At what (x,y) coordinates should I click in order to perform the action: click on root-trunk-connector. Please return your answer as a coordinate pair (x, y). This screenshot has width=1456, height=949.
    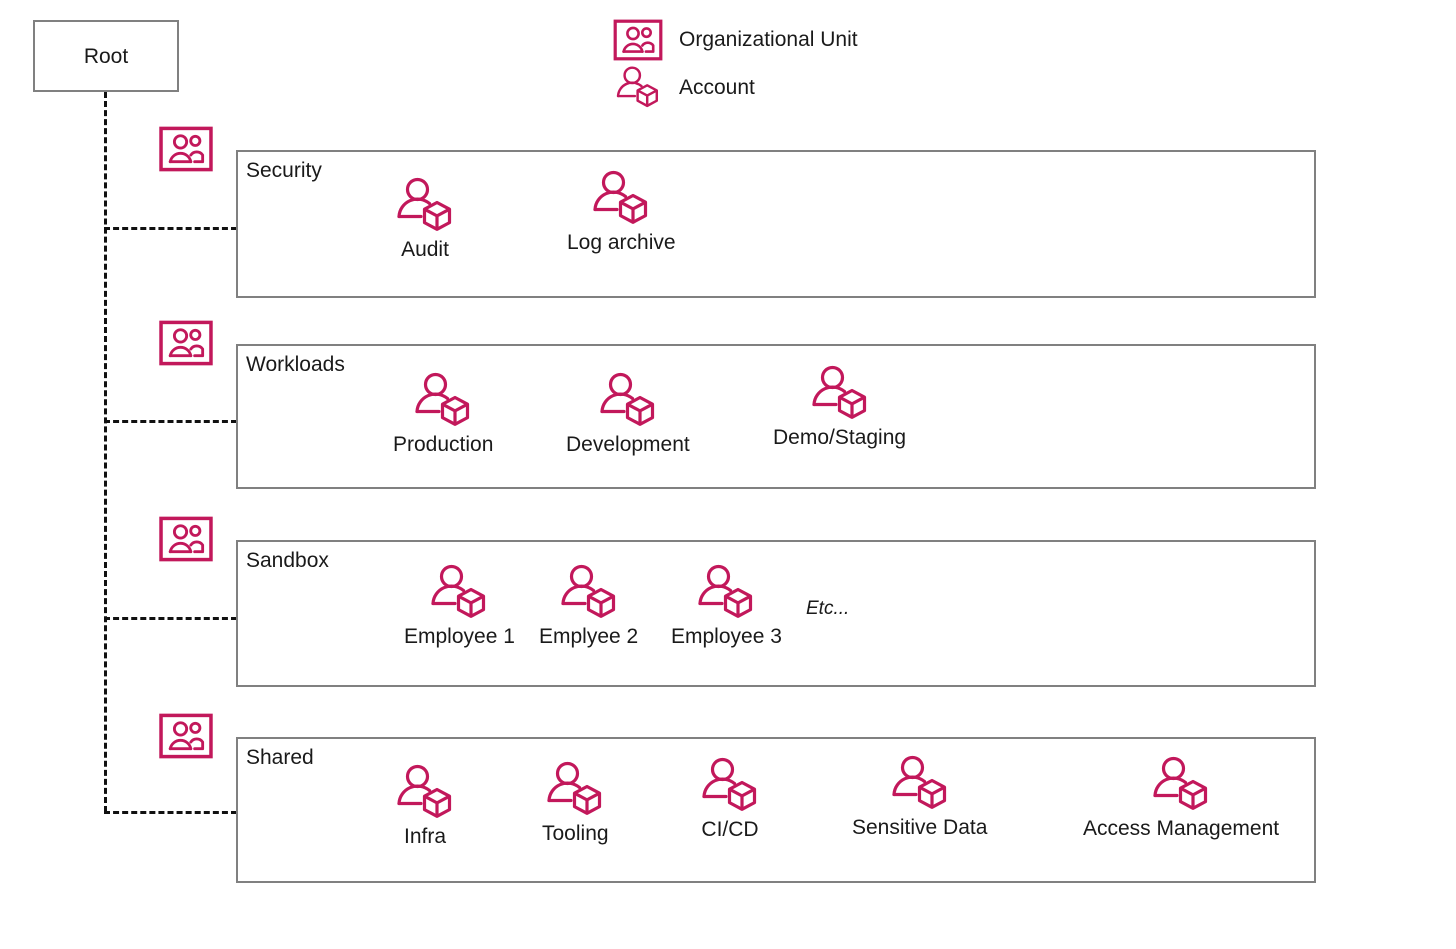
    Looking at the image, I should click on (105, 452).